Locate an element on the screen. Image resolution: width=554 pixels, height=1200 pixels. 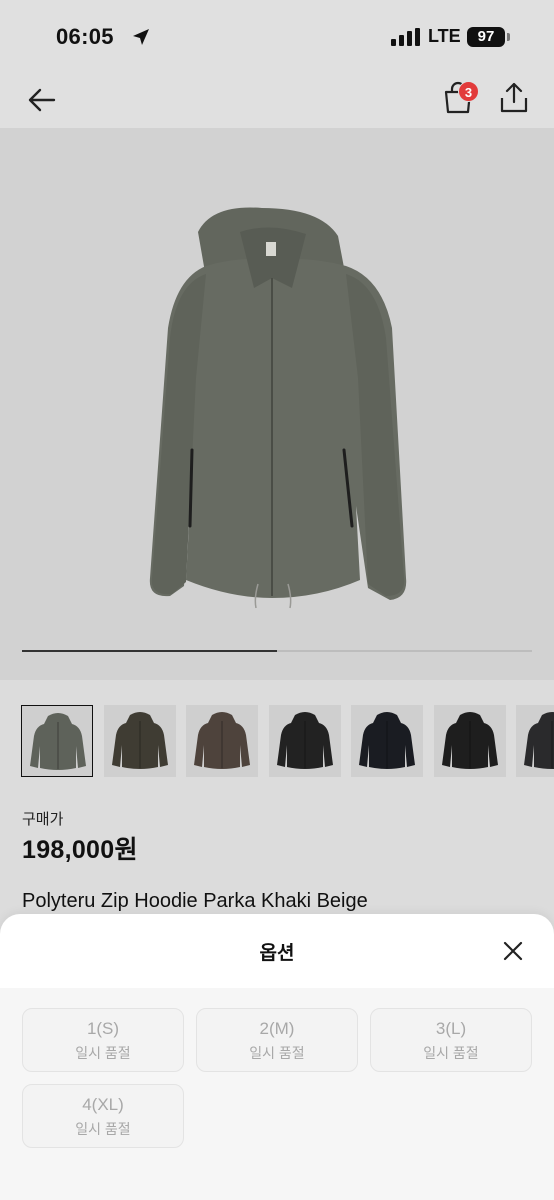
thumbnail-strip is located at coordinates (277, 738).